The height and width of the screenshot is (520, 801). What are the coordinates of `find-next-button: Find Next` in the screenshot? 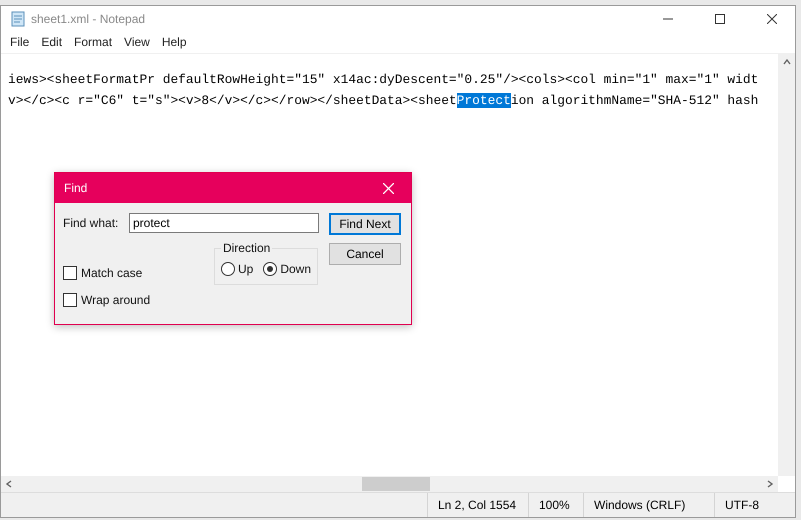 It's located at (365, 224).